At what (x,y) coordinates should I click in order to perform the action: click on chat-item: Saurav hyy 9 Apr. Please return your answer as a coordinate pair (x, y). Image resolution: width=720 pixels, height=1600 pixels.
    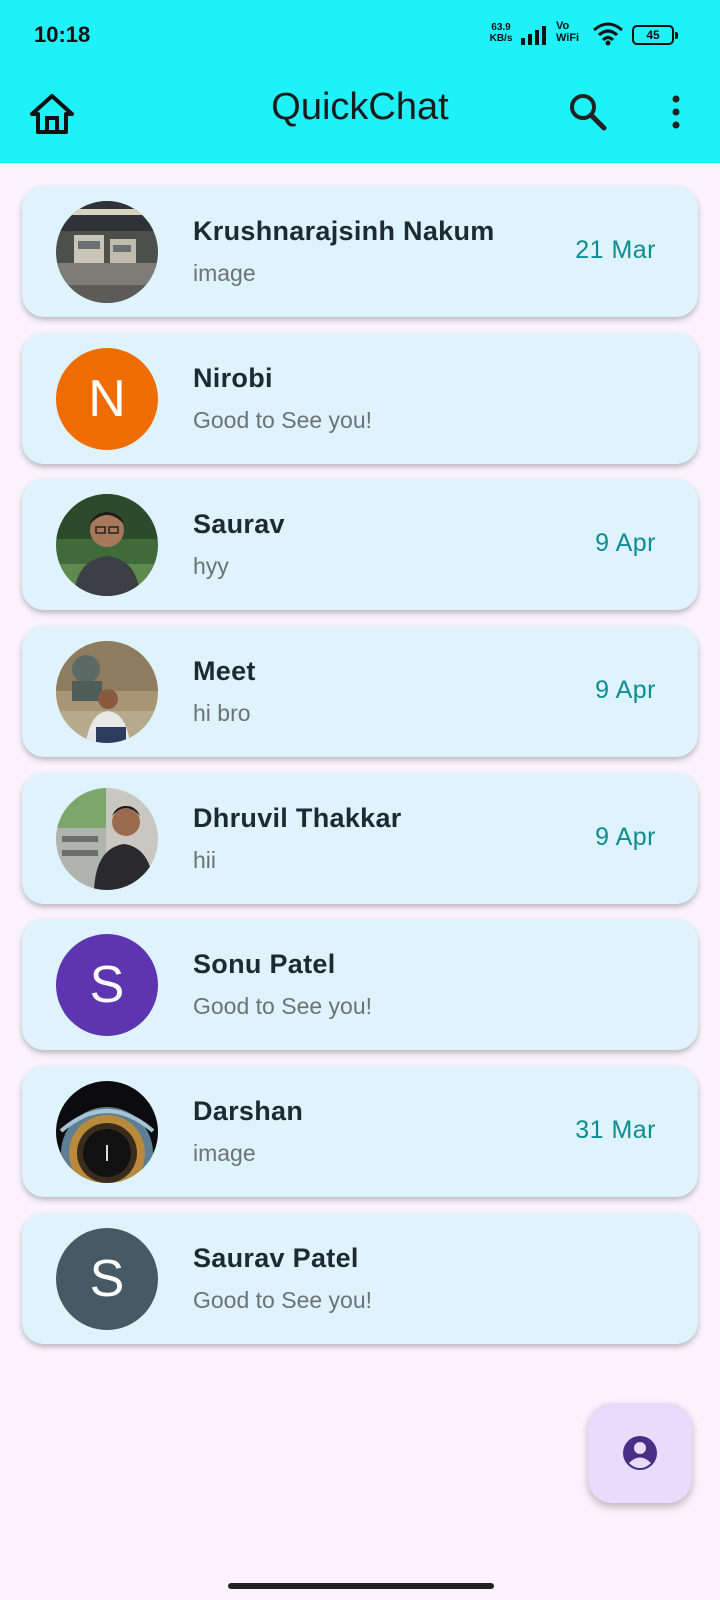
    Looking at the image, I should click on (360, 545).